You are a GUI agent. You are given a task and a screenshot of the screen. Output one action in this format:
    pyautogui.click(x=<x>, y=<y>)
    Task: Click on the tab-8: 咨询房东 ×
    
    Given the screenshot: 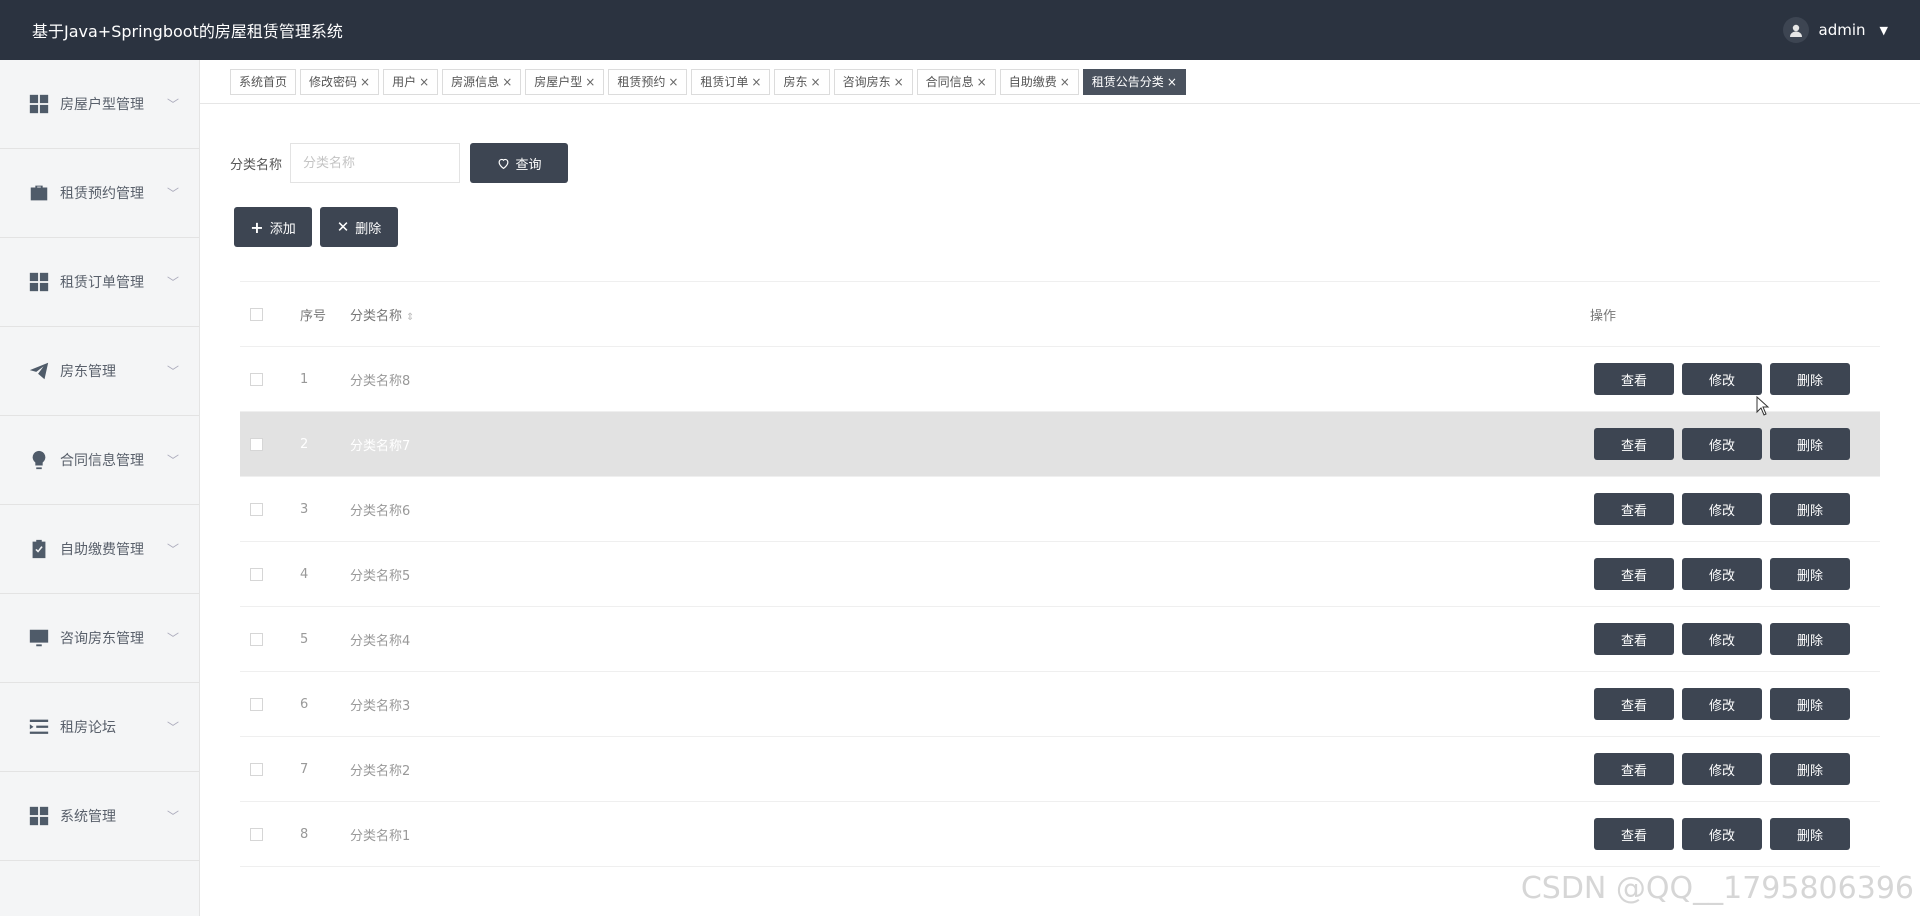 What is the action you would take?
    pyautogui.click(x=873, y=81)
    